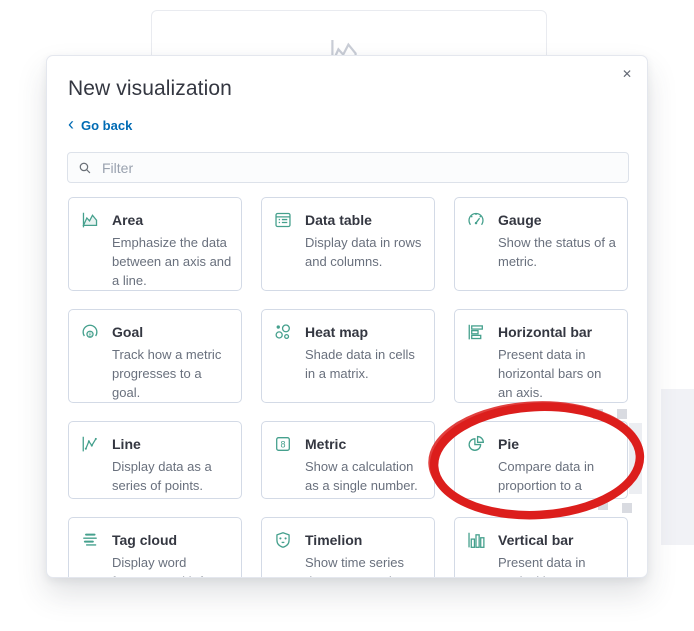 This screenshot has height=631, width=694. What do you see at coordinates (162, 476) in the screenshot?
I see `vis-type-description: Display data as a series of points.` at bounding box center [162, 476].